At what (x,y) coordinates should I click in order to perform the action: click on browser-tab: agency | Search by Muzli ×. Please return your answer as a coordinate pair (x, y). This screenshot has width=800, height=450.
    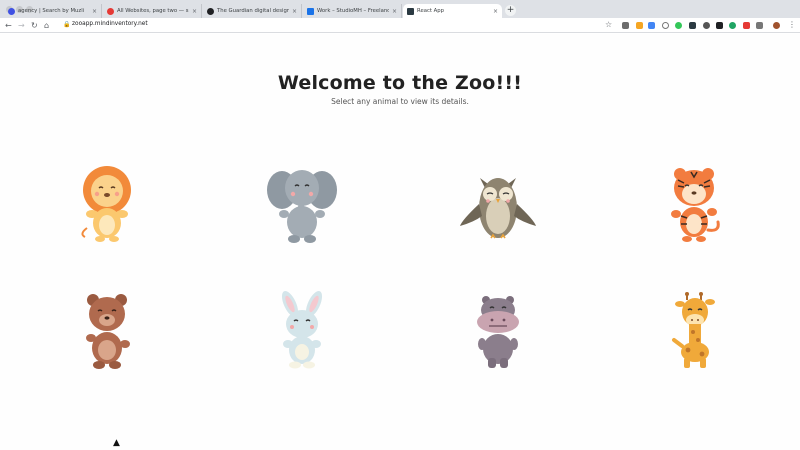
    Looking at the image, I should click on (53, 11).